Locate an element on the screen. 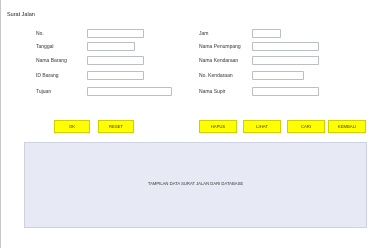 Image resolution: width=375 pixels, height=248 pixels. panel-placeholder-text: TAMPILAN DATA SURAT JALAN DARI DATABASE is located at coordinates (195, 183).